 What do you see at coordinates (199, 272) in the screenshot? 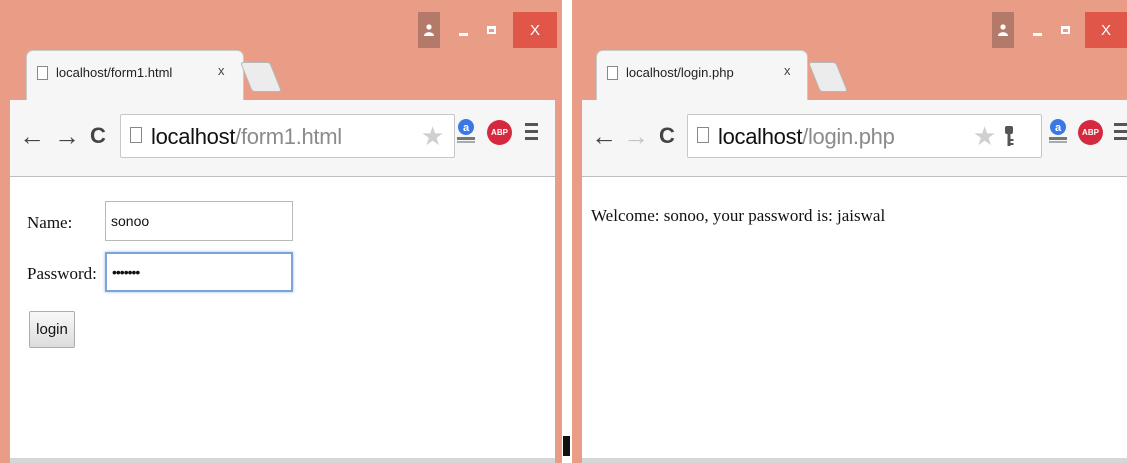
I see `password-input: •••••••` at bounding box center [199, 272].